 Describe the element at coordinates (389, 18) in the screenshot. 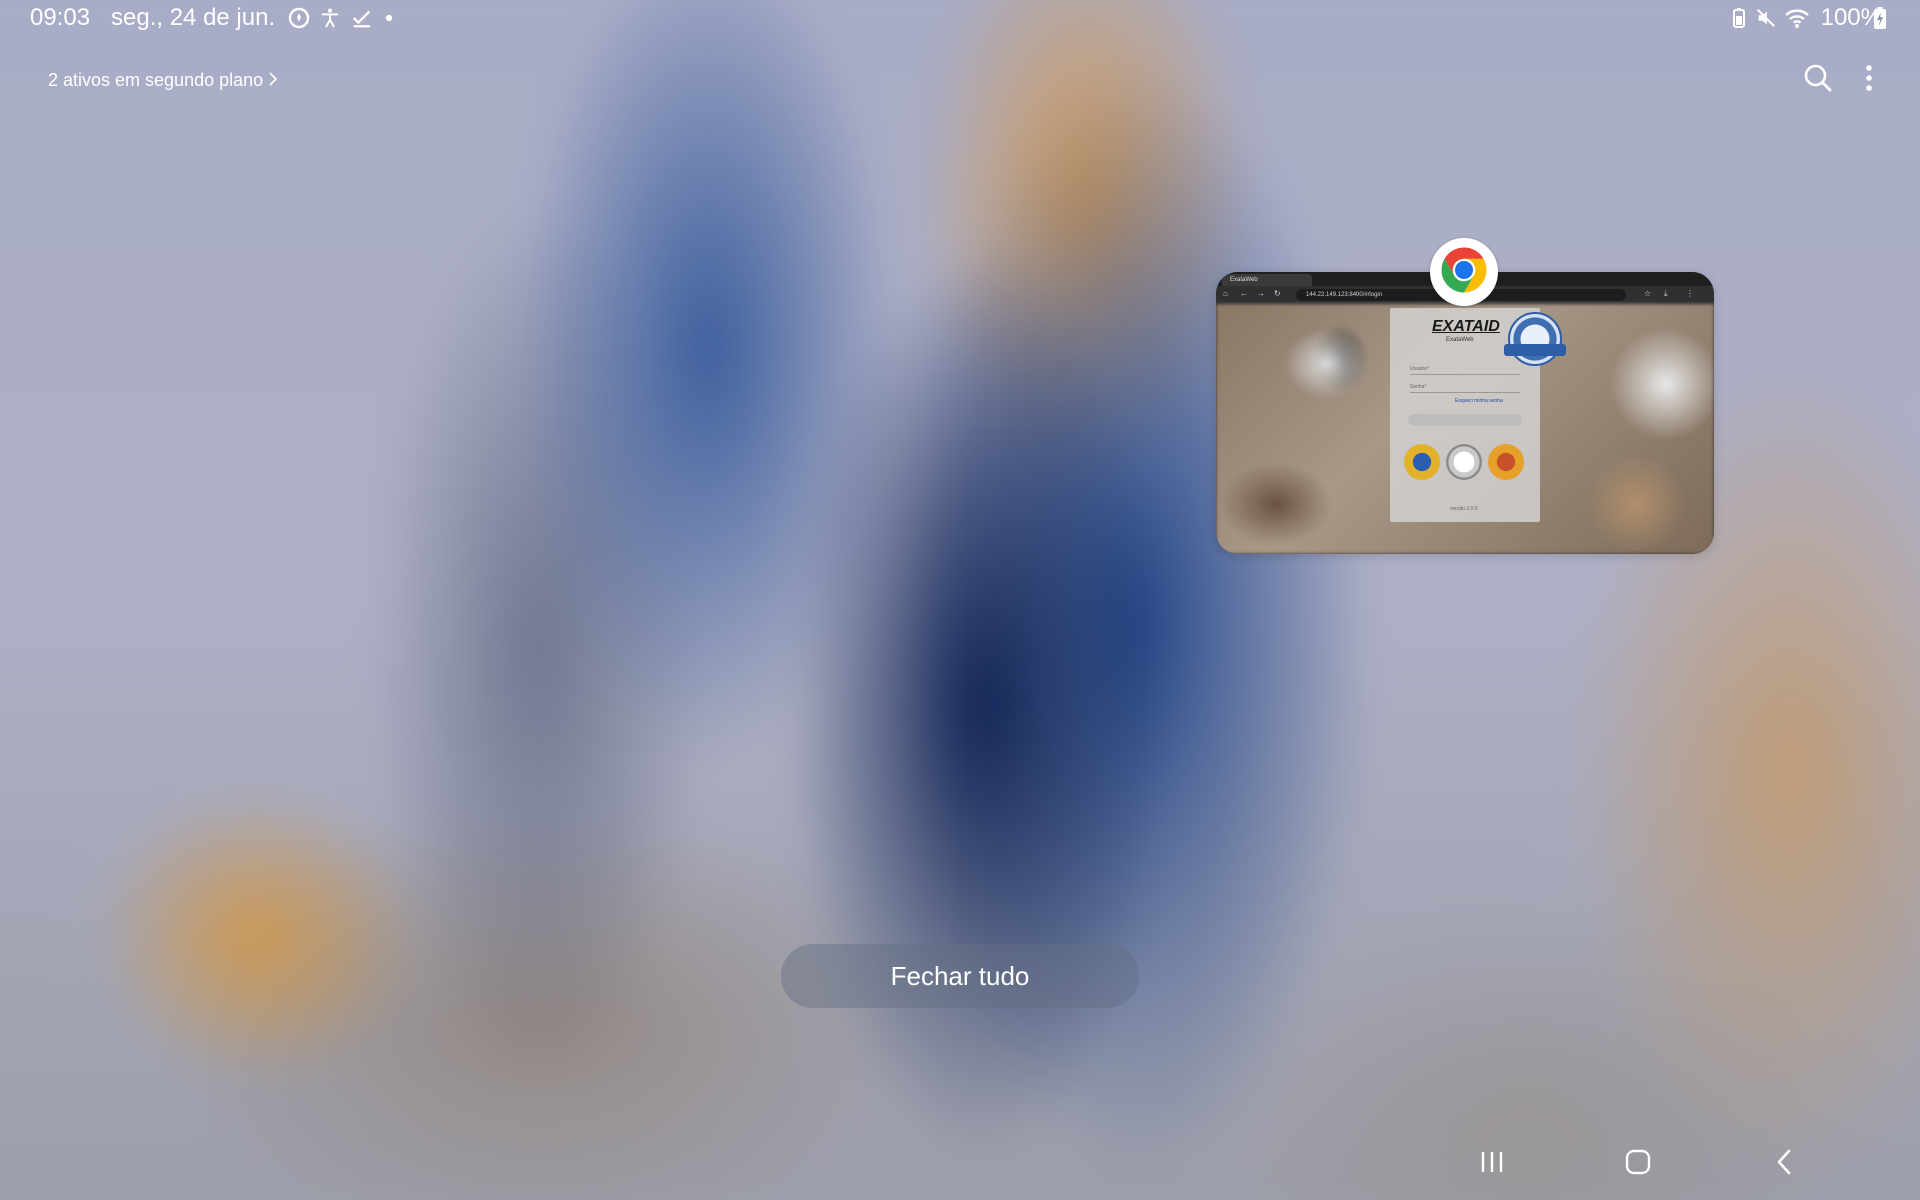

I see `dot-icon` at that location.